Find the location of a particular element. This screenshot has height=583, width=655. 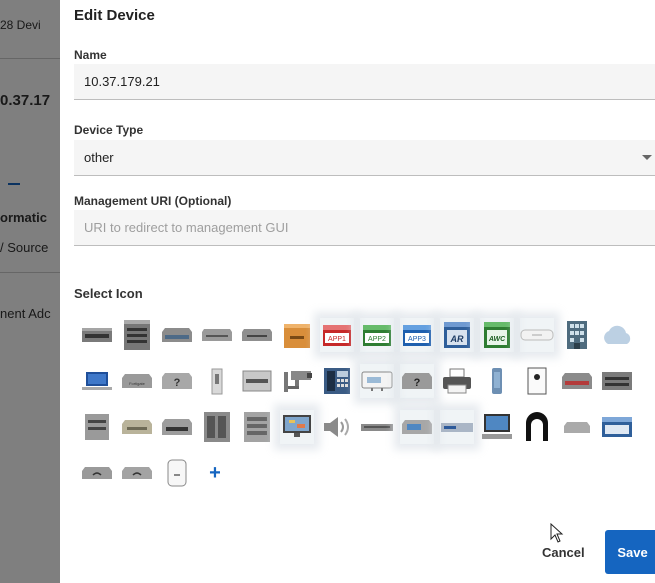

awc-device-icon is located at coordinates (617, 427).